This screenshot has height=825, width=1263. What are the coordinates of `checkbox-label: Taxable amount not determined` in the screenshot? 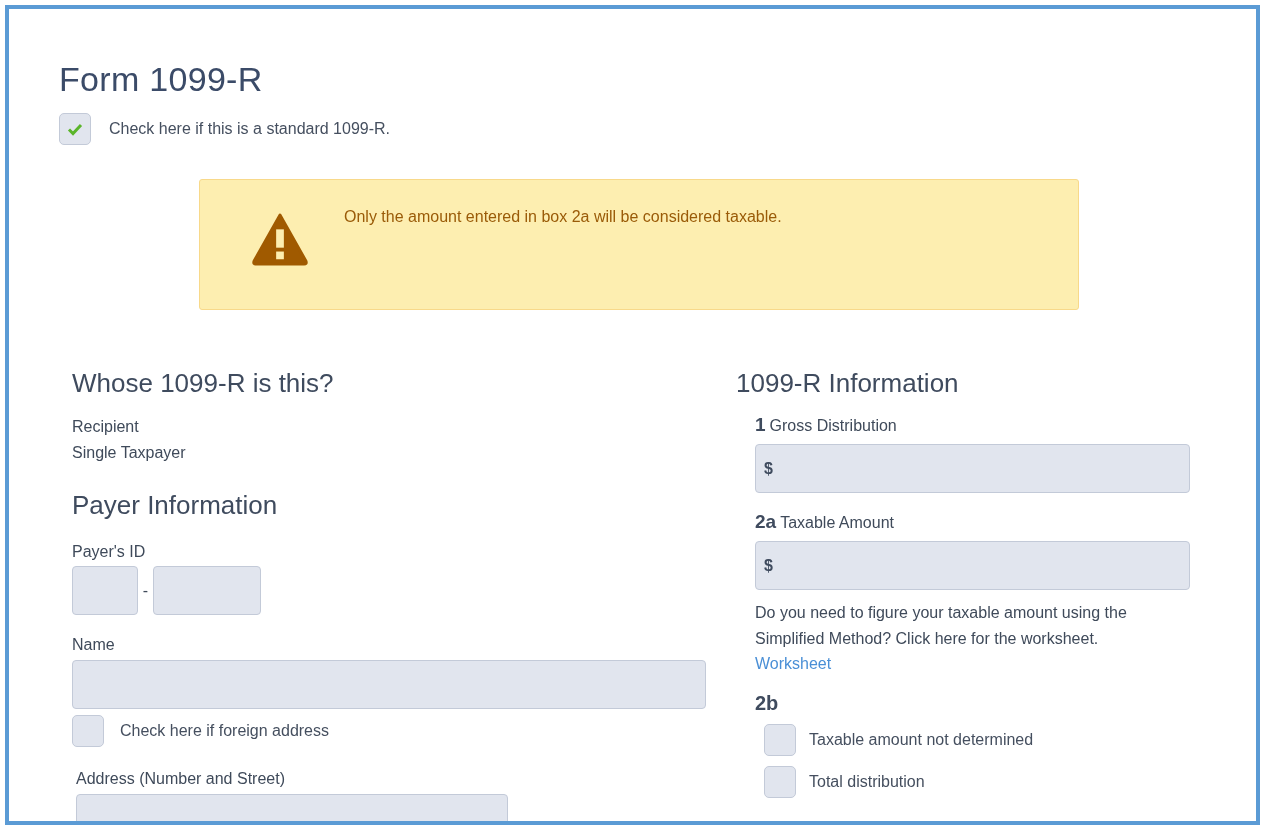 It's located at (921, 740).